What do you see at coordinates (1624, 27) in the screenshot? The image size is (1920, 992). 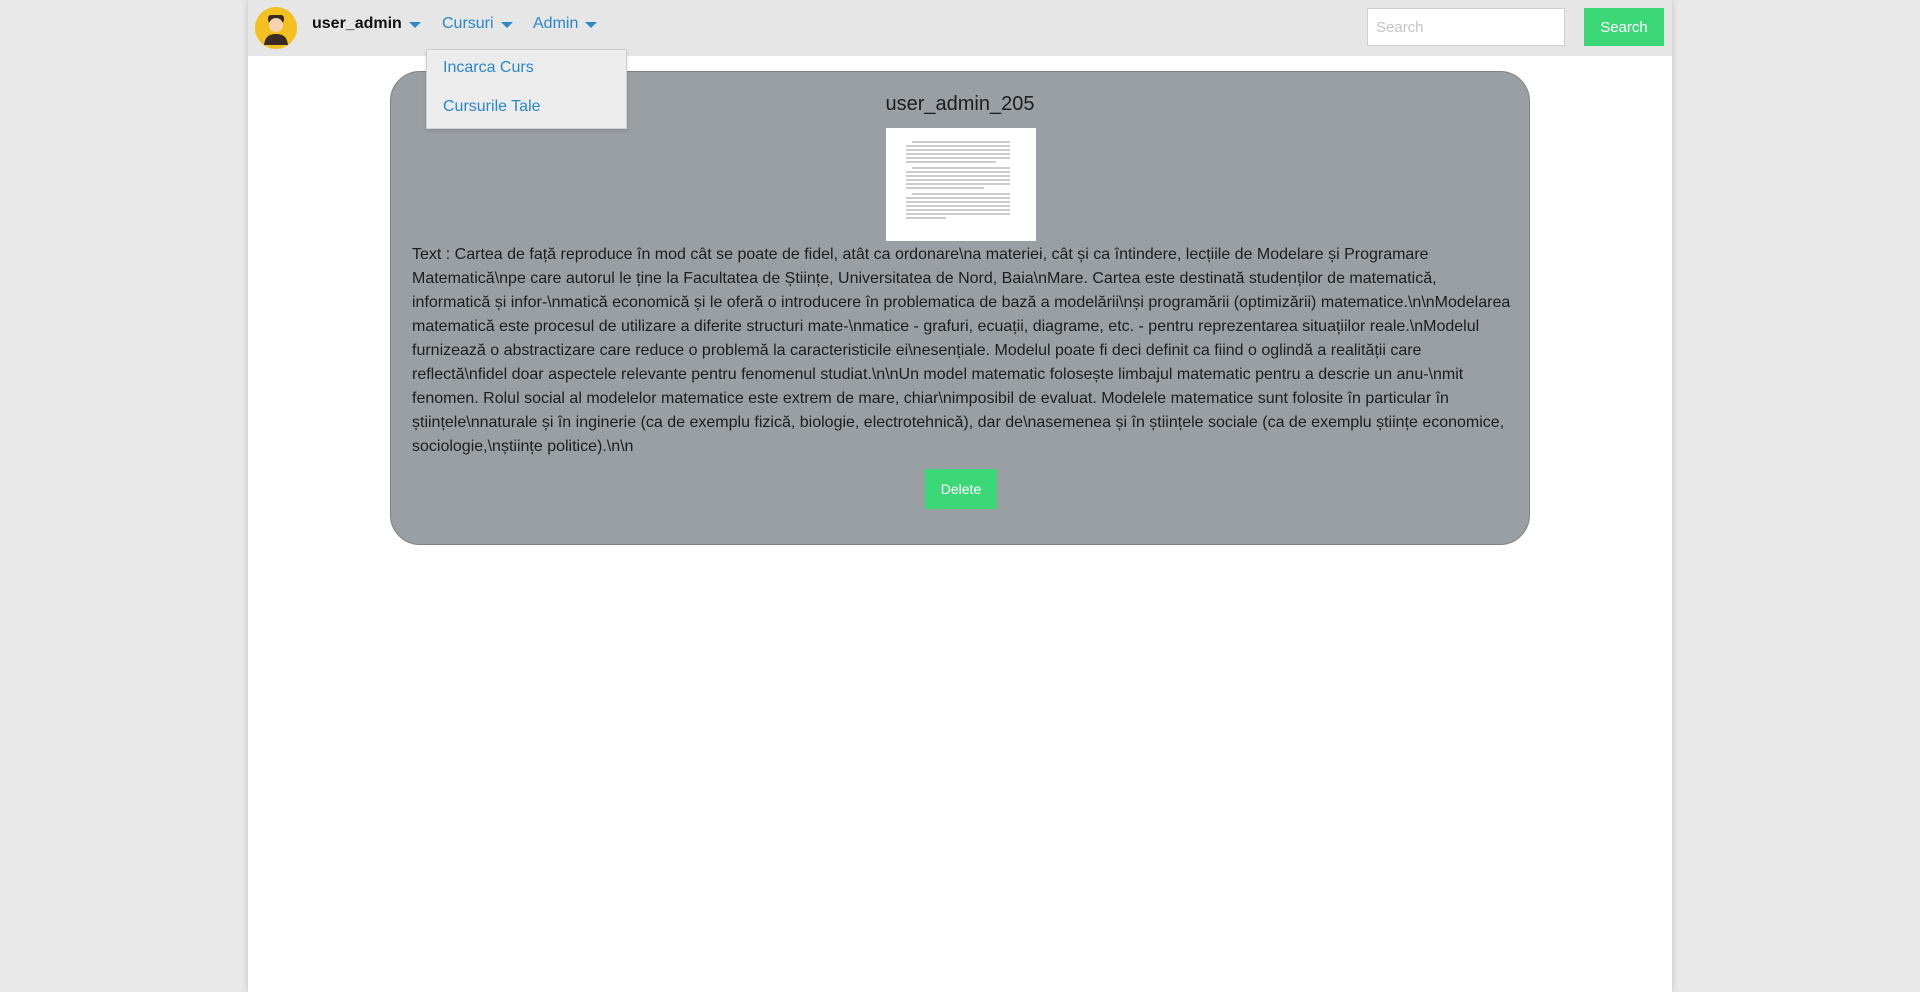 I see `search-button: Search` at bounding box center [1624, 27].